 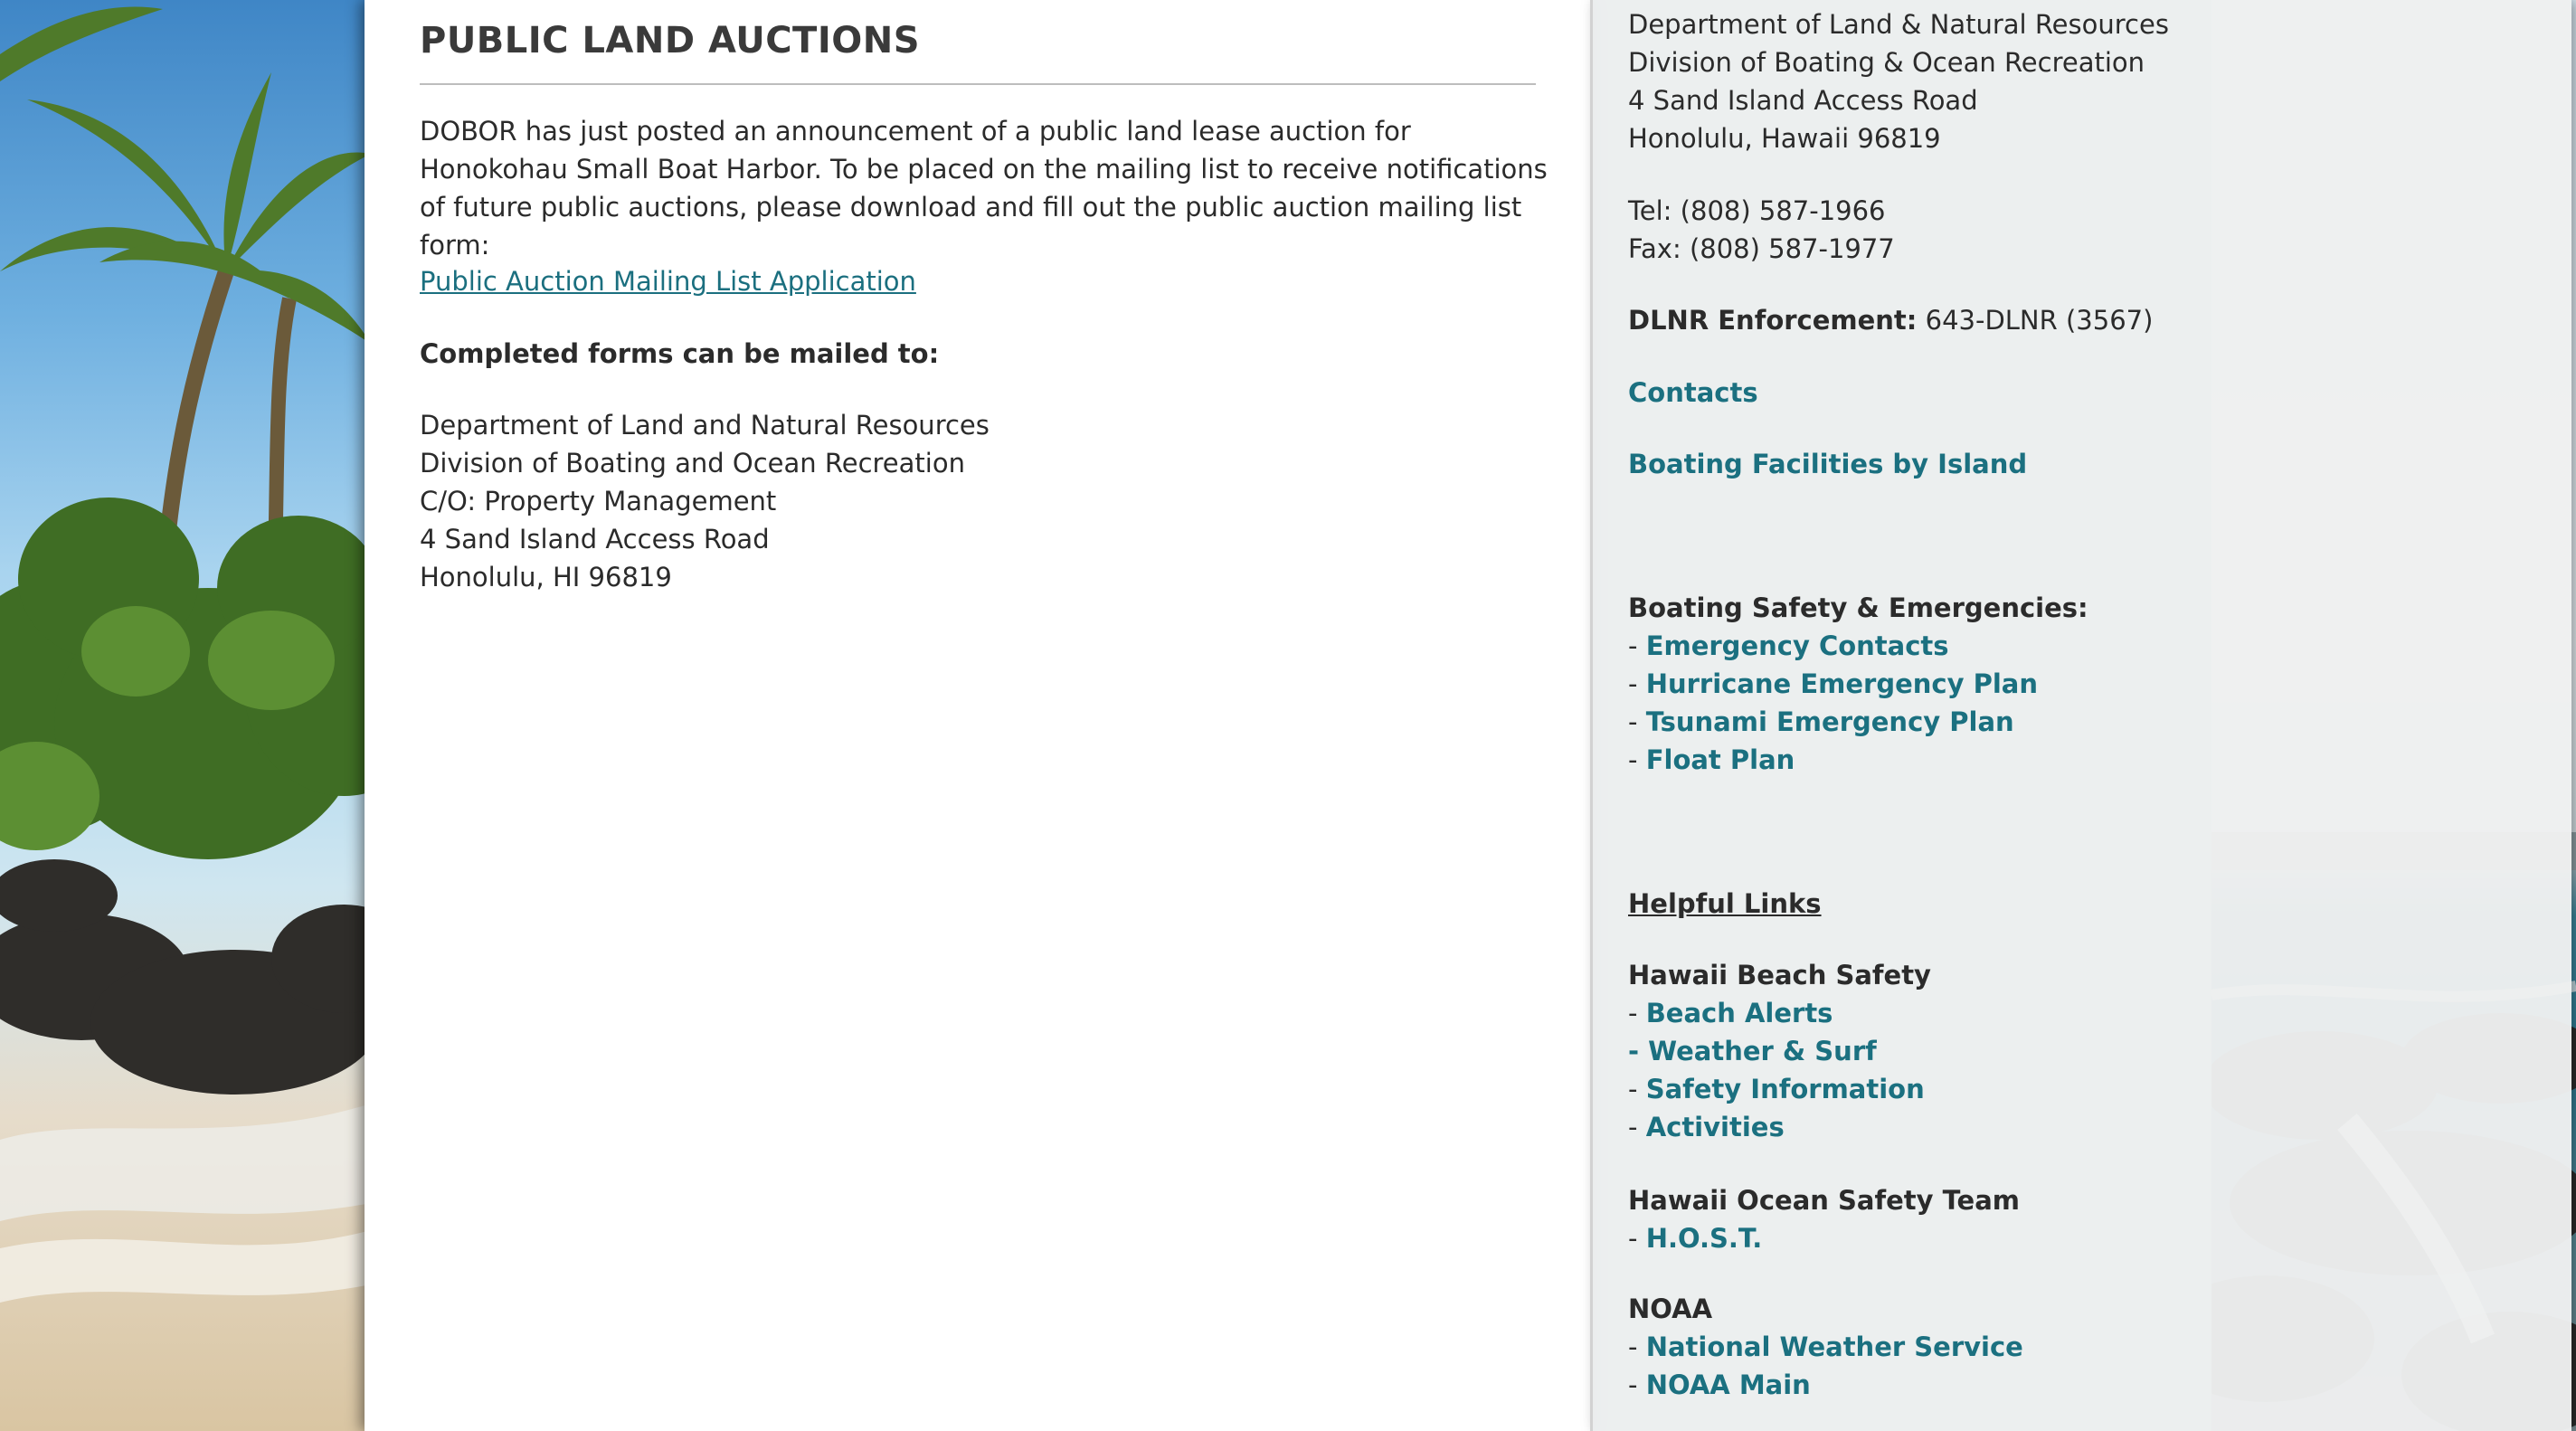 What do you see at coordinates (1858, 608) in the screenshot?
I see `safety-heading: Boating Safety & Emergencies:` at bounding box center [1858, 608].